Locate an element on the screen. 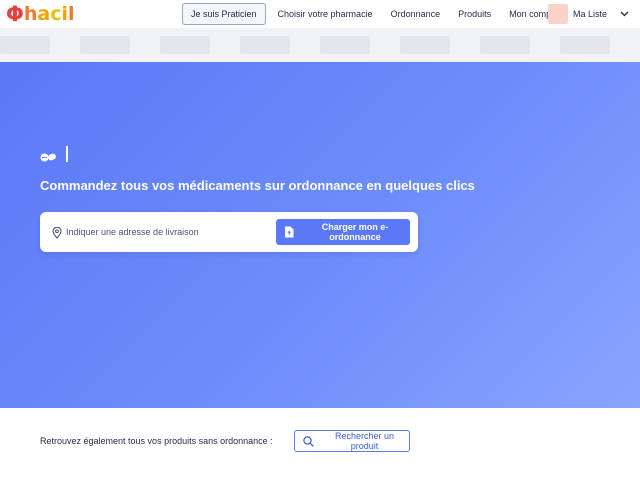 The height and width of the screenshot is (480, 640). search-icon is located at coordinates (308, 441).